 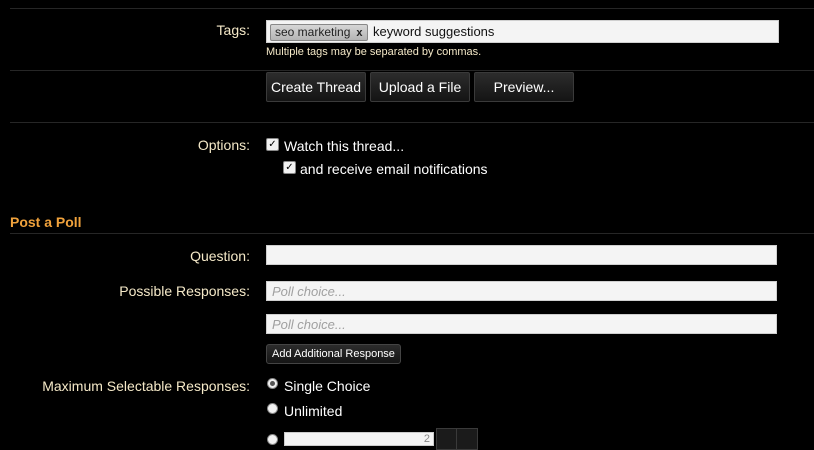 I want to click on decrement-button, so click(x=447, y=439).